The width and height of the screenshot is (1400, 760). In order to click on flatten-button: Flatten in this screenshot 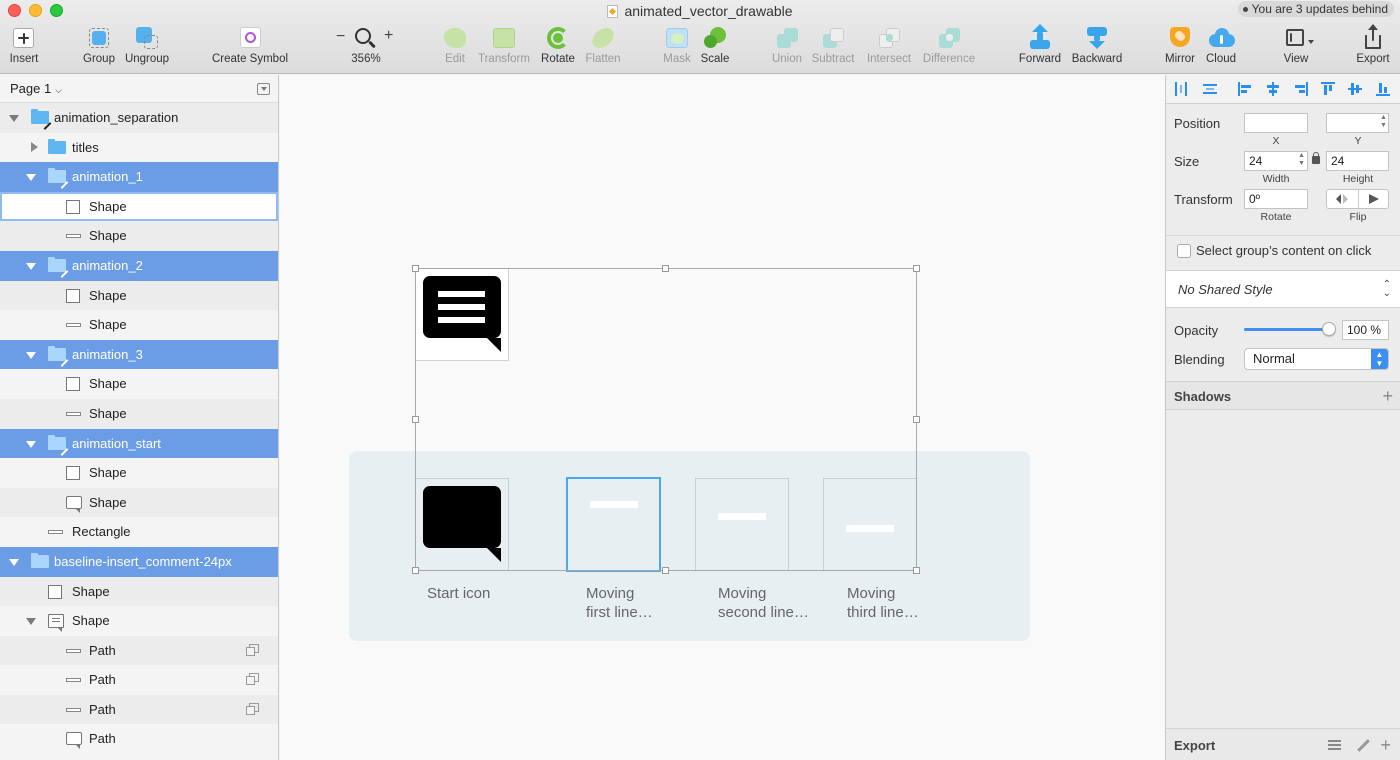, I will do `click(603, 45)`.